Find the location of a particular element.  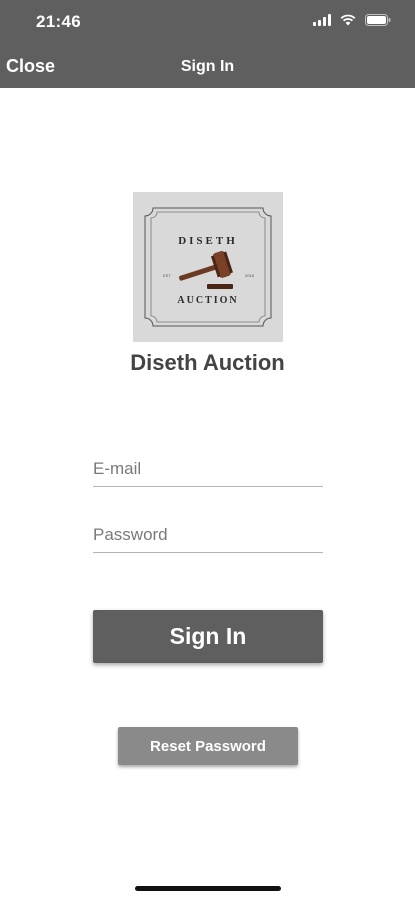

logo-text-bottom: AUCTION is located at coordinates (207, 300).